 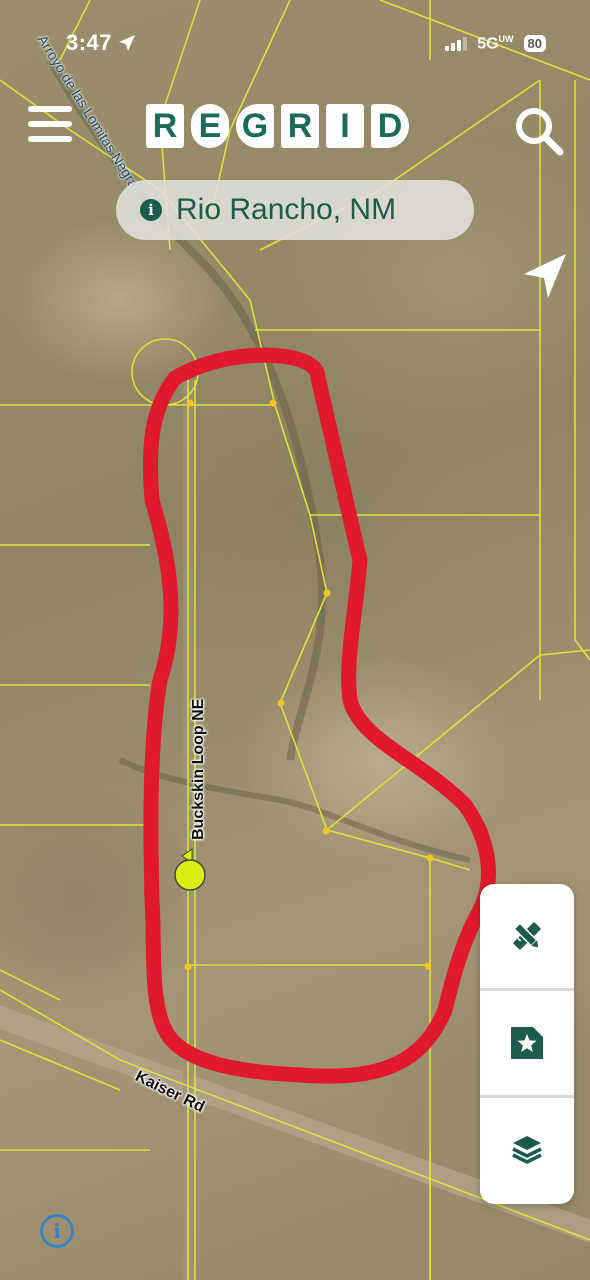 What do you see at coordinates (345, 126) in the screenshot?
I see `logo-letter: I` at bounding box center [345, 126].